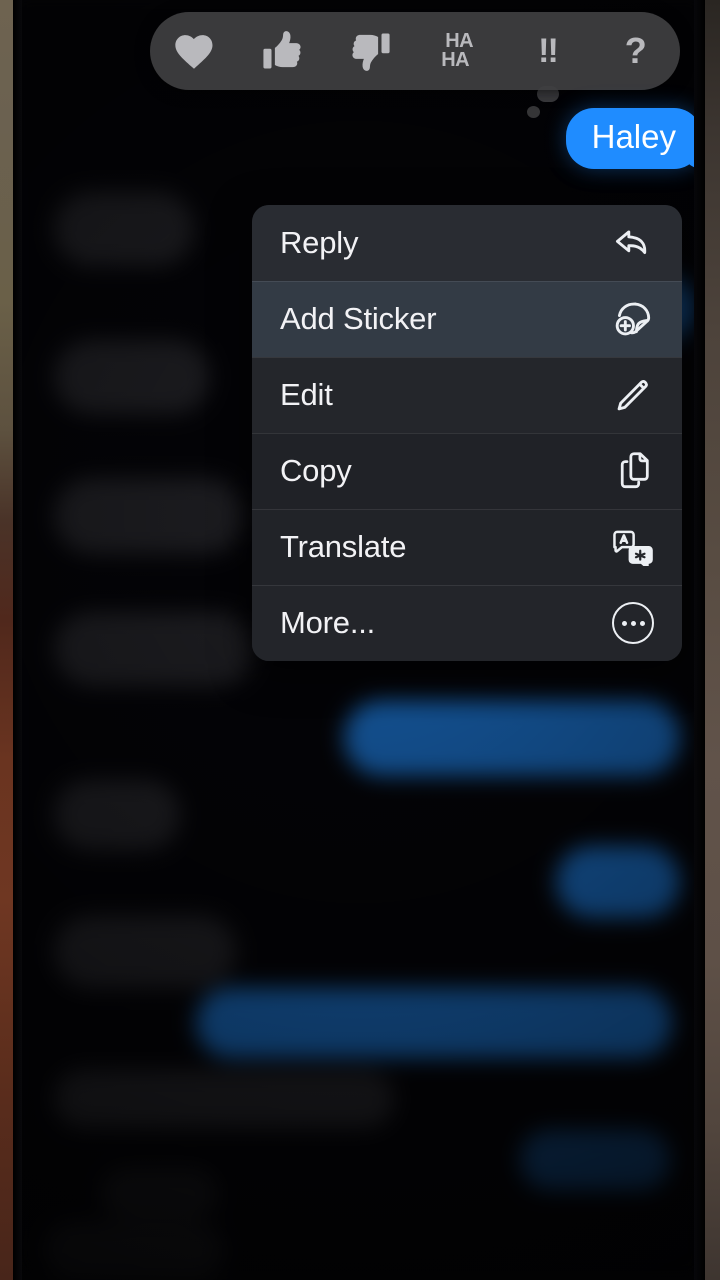  I want to click on tapback-exclamation-button: !!, so click(547, 51).